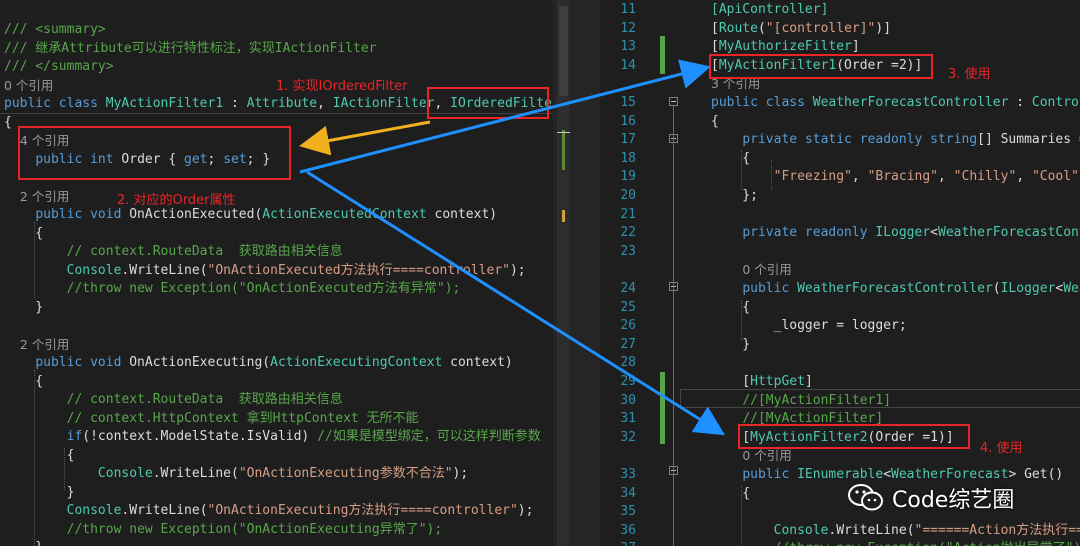  Describe the element at coordinates (505, 116) in the screenshot. I see `arrow-blue-to-filter1` at that location.